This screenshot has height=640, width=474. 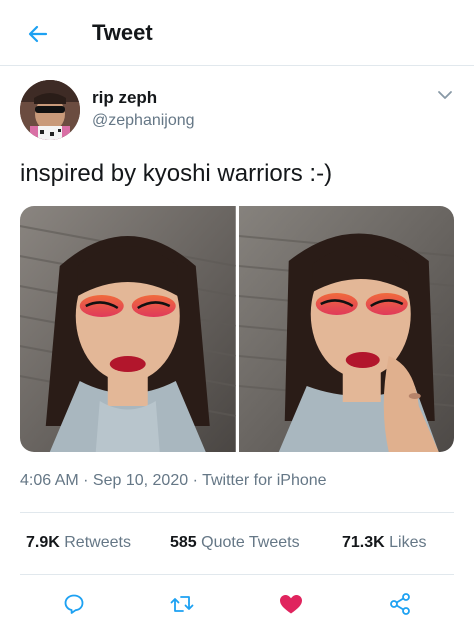 I want to click on tweet-date: Sep 10, 2020, so click(x=140, y=480).